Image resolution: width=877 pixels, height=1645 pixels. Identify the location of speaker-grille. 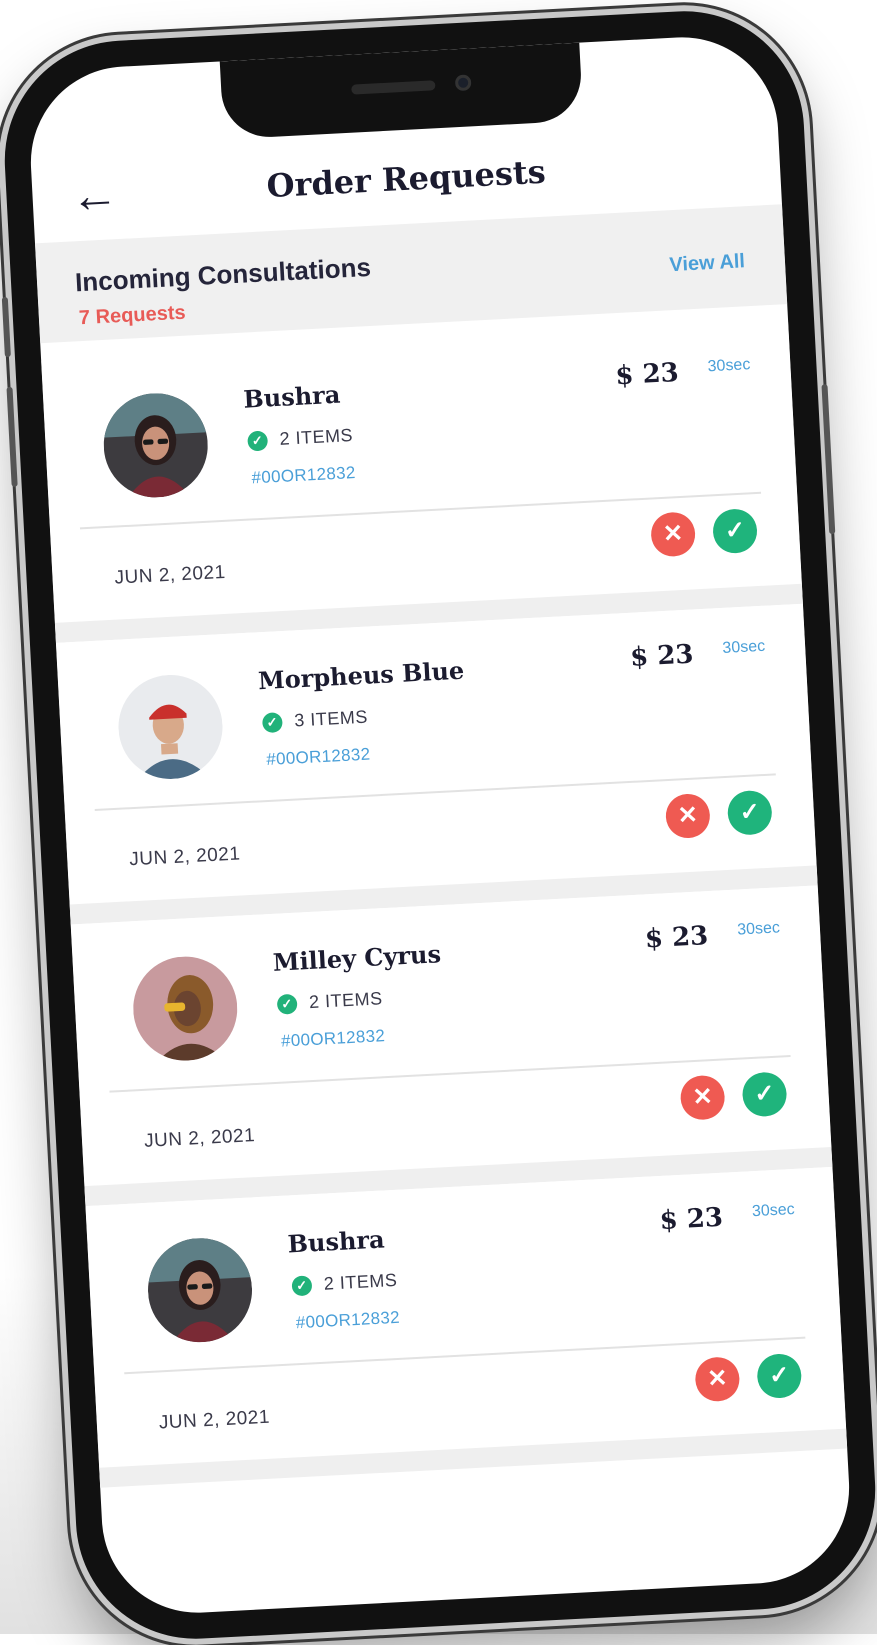
(393, 87).